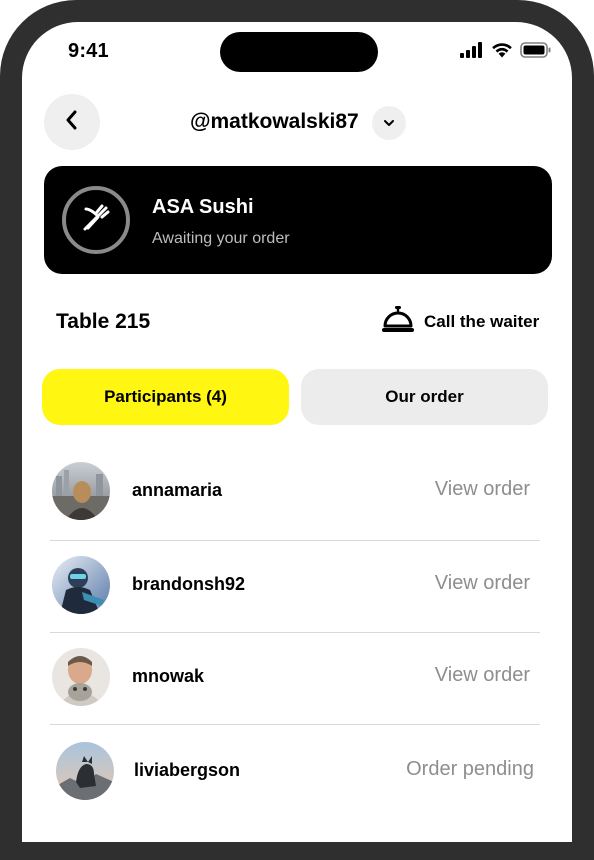 This screenshot has height=860, width=594. Describe the element at coordinates (168, 676) in the screenshot. I see `participant-name: mnowak` at that location.